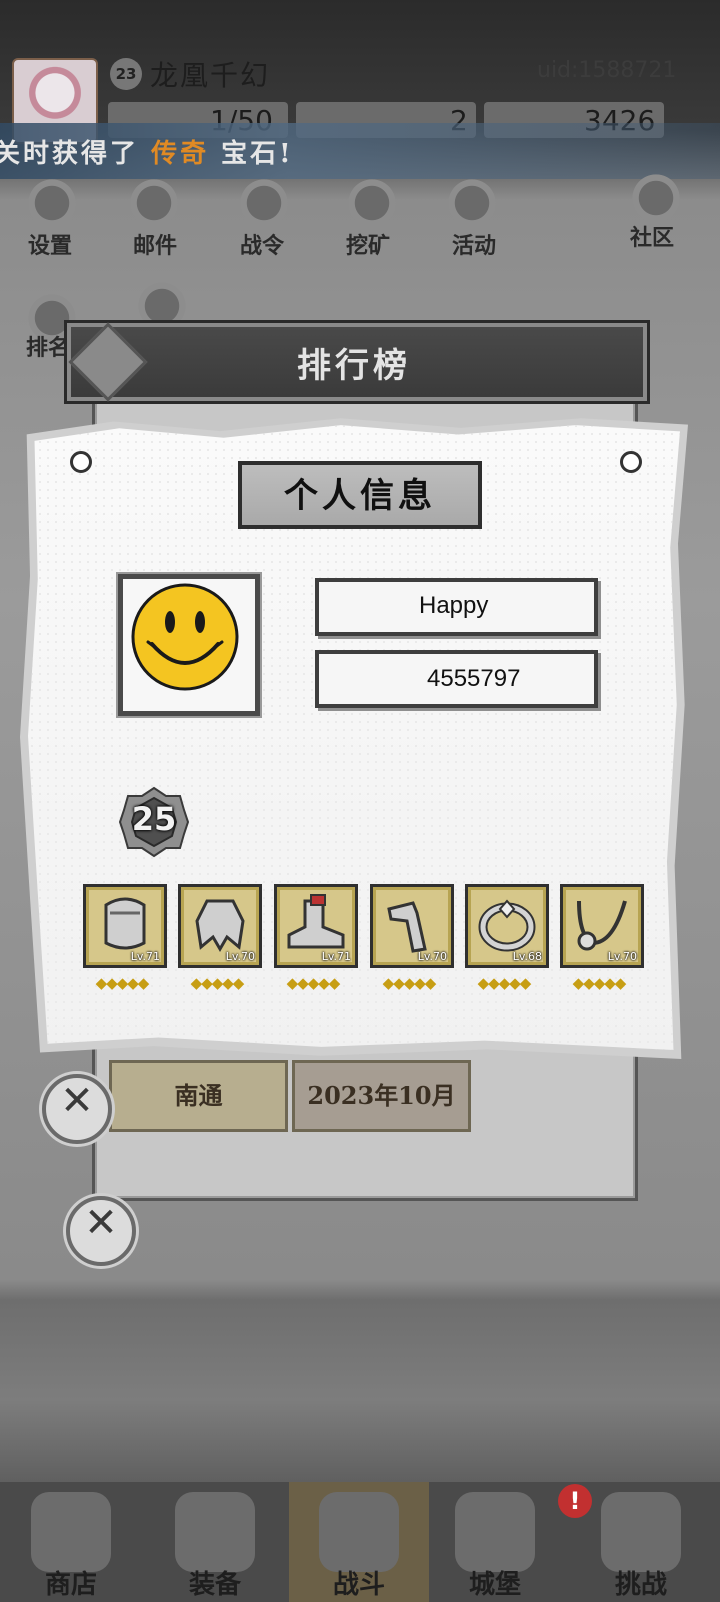 This screenshot has width=720, height=1602. What do you see at coordinates (354, 366) in the screenshot?
I see `leaderboard-title: 排行榜` at bounding box center [354, 366].